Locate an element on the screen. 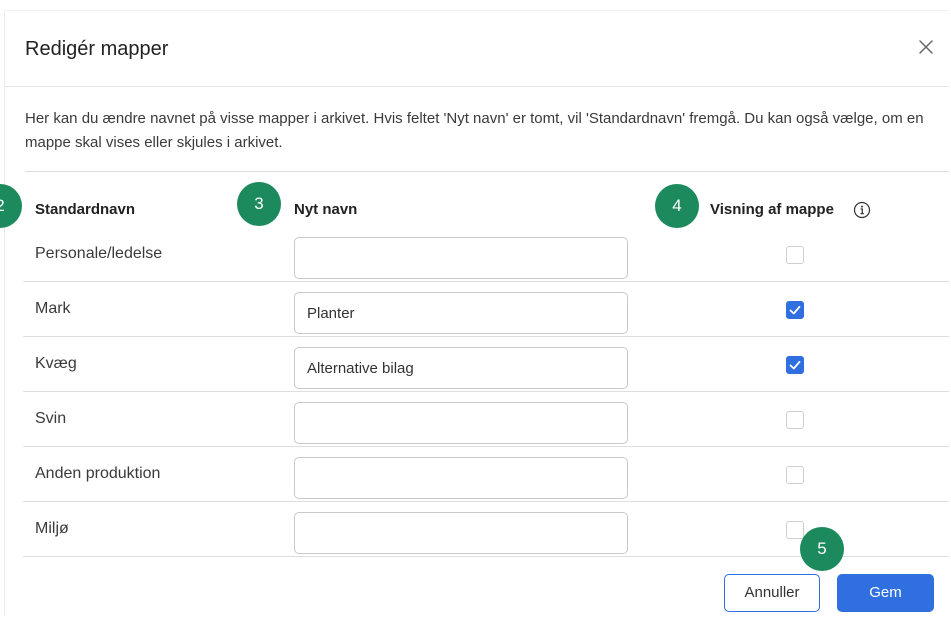 This screenshot has width=951, height=619. step-badge-4: 4 is located at coordinates (677, 206).